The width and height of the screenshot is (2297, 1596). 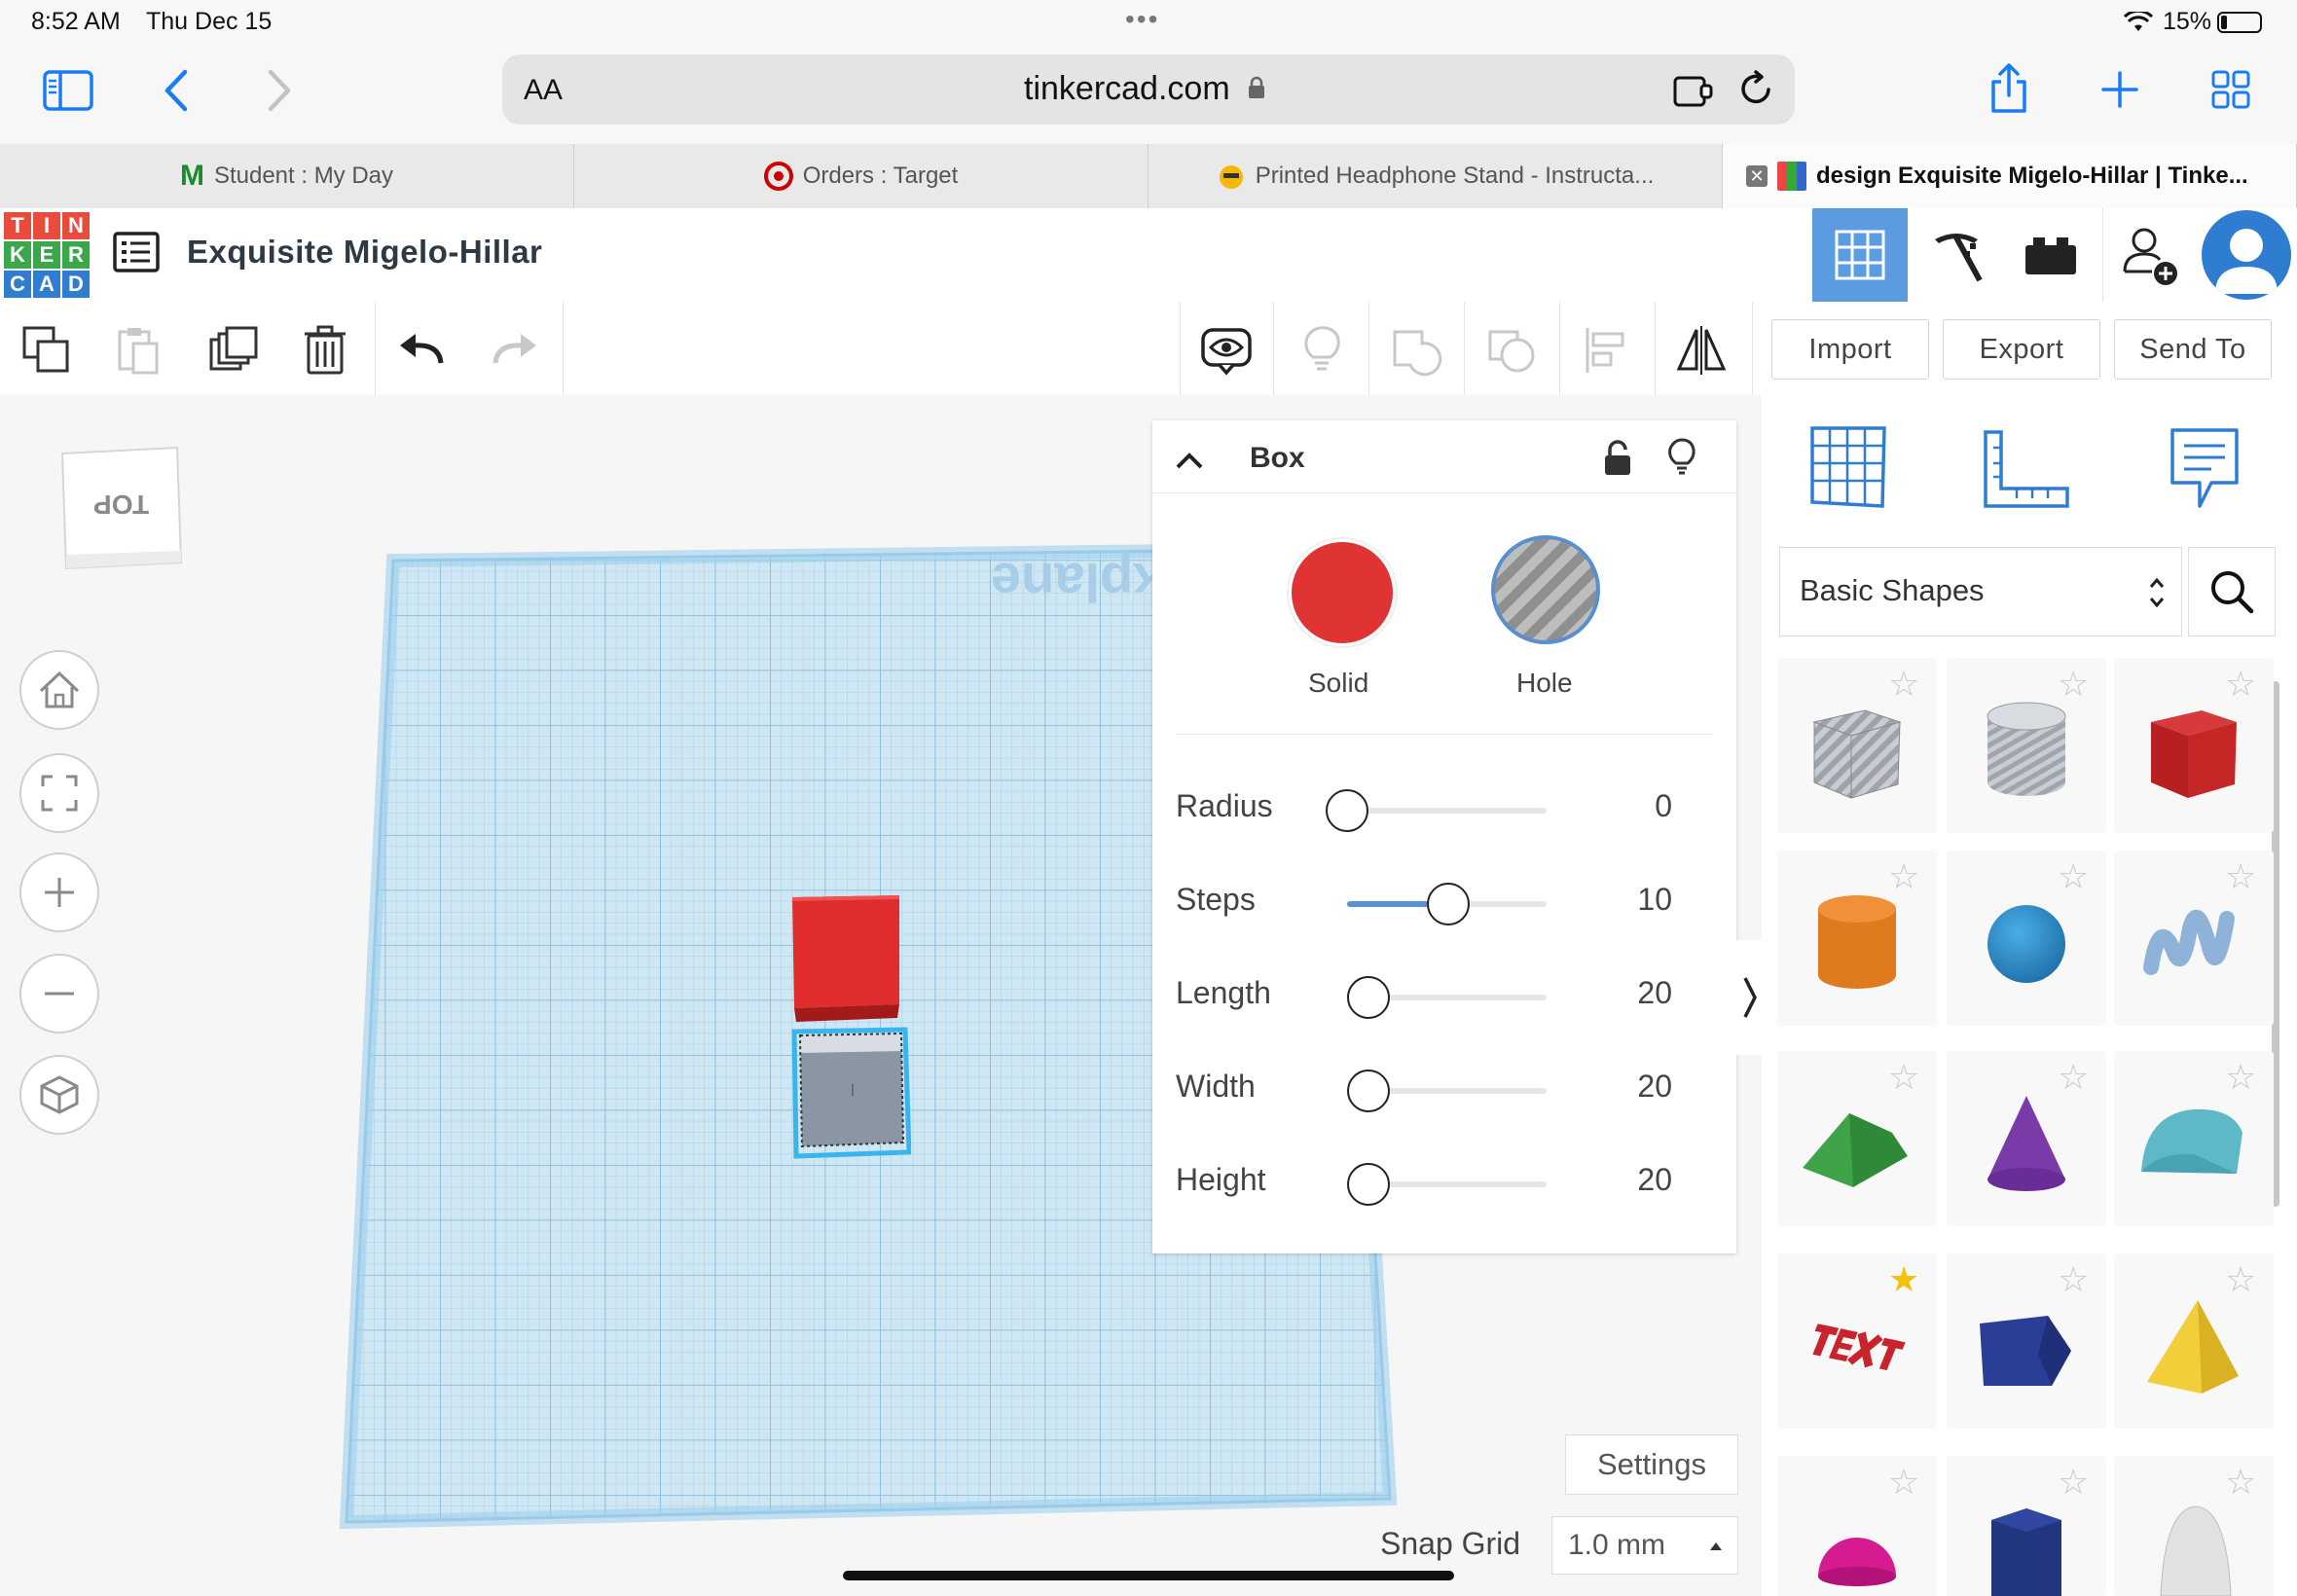 What do you see at coordinates (1368, 997) in the screenshot?
I see `length-slider-knob` at bounding box center [1368, 997].